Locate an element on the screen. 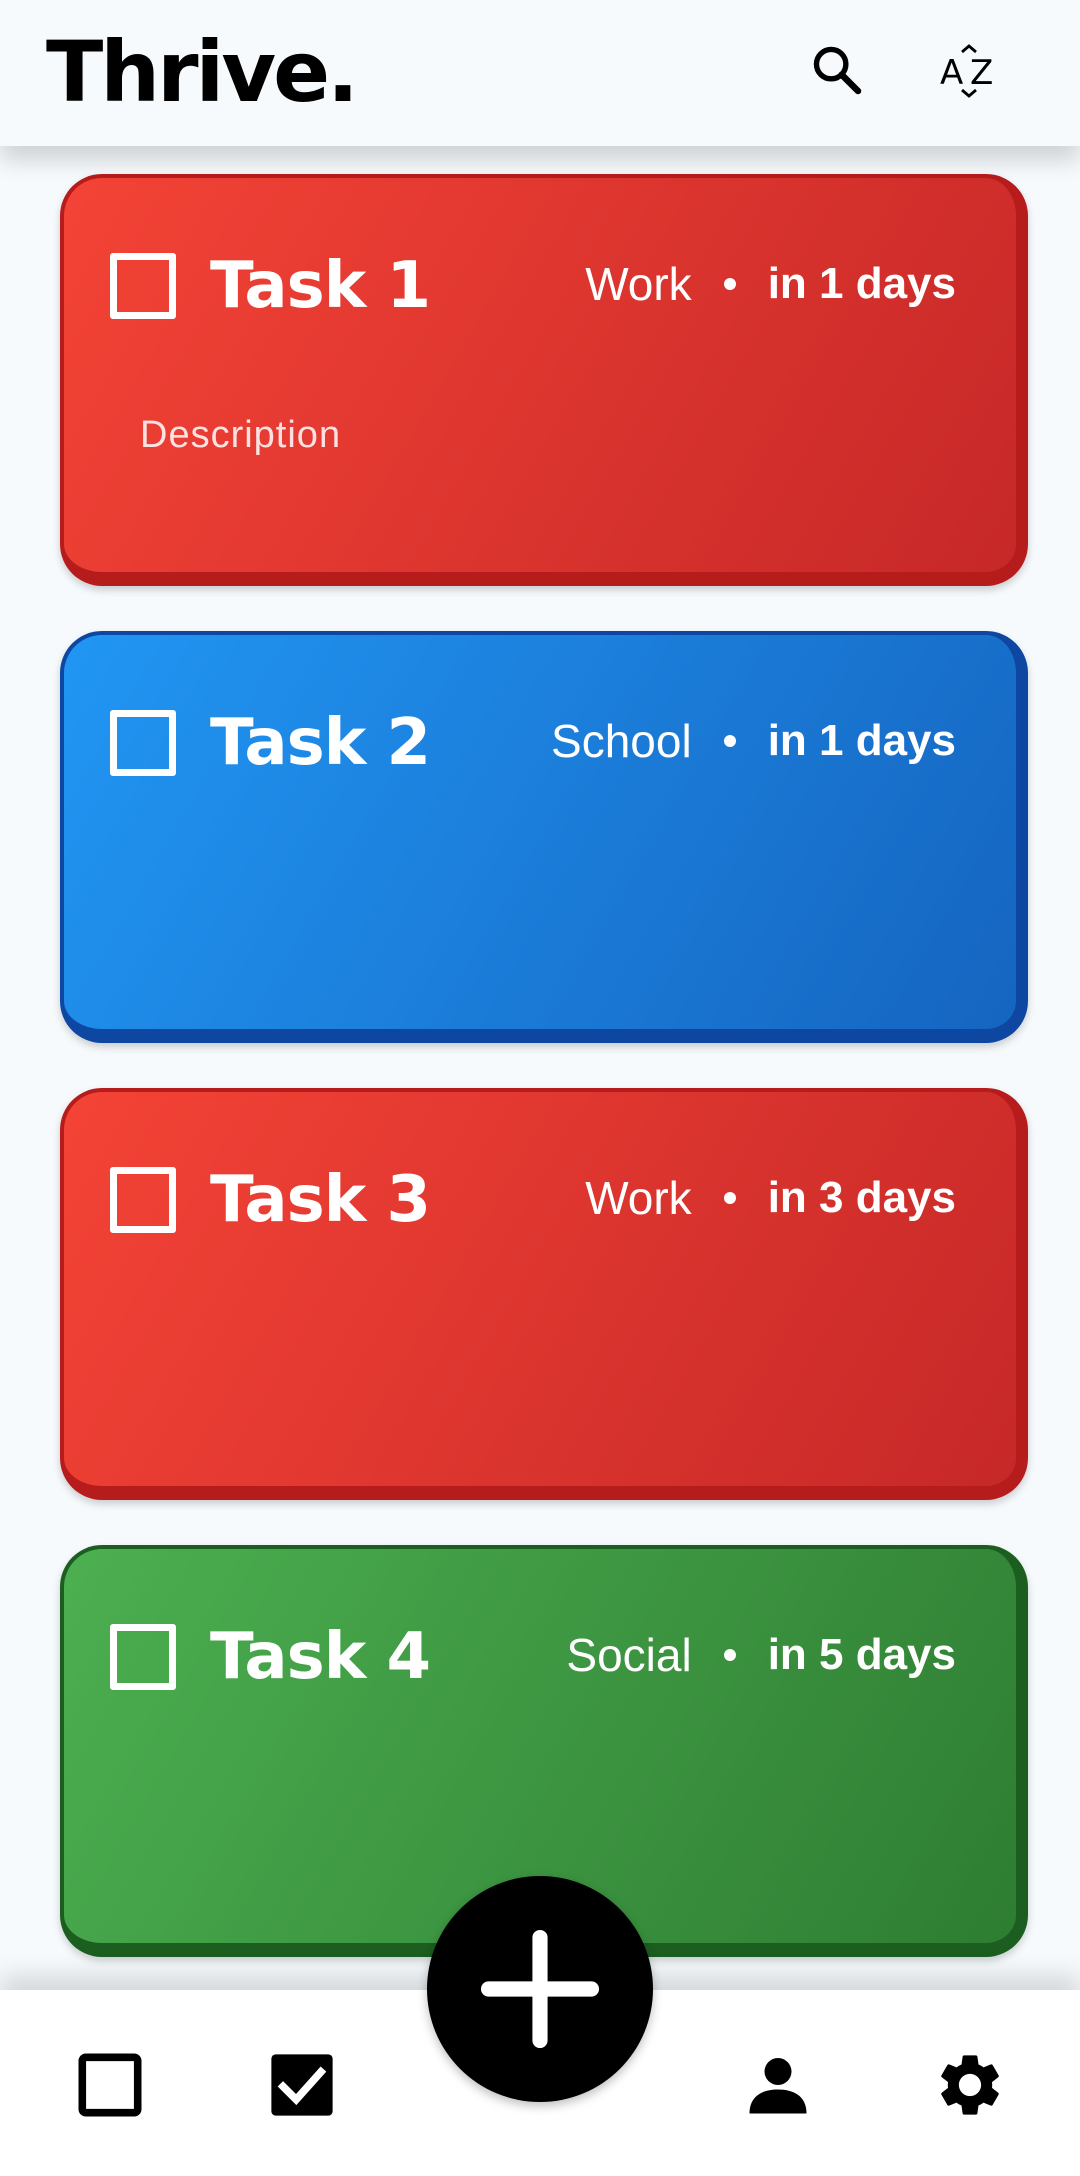 This screenshot has height=2176, width=1080. task-description: Description is located at coordinates (241, 435).